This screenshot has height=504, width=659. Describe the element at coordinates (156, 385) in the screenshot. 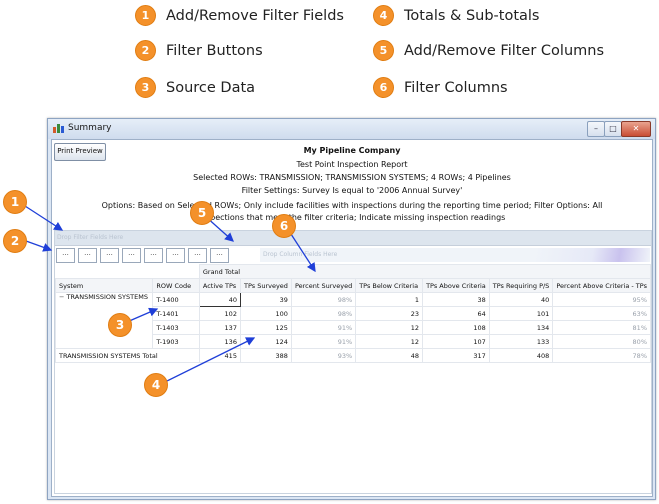

I see `callout-badge-4: 4` at that location.